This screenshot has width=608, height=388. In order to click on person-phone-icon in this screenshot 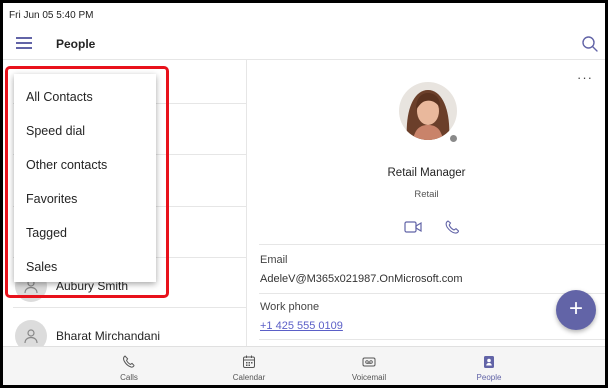, I will do `click(31, 336)`.